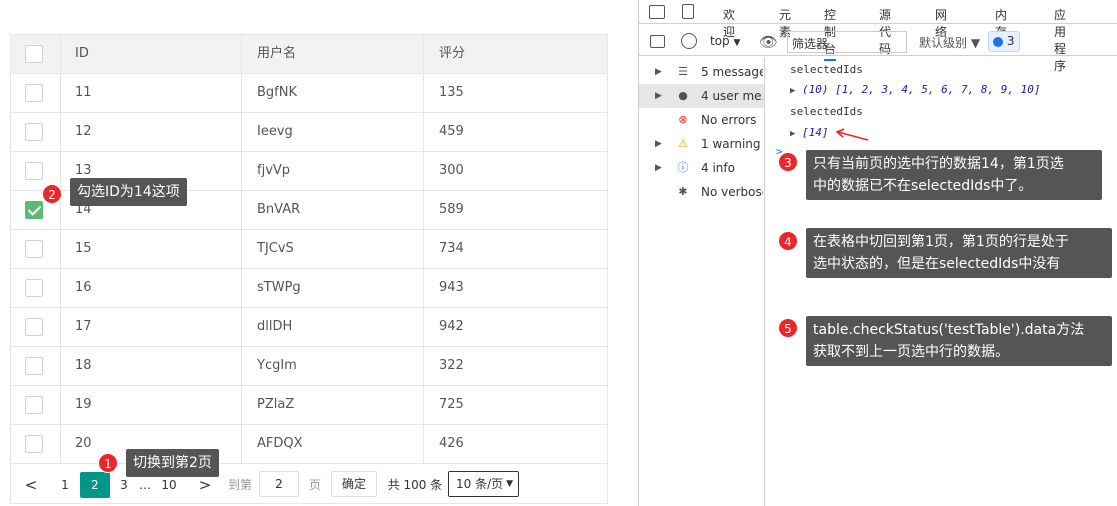  Describe the element at coordinates (108, 463) in the screenshot. I see `callout-badge-1: 1` at that location.